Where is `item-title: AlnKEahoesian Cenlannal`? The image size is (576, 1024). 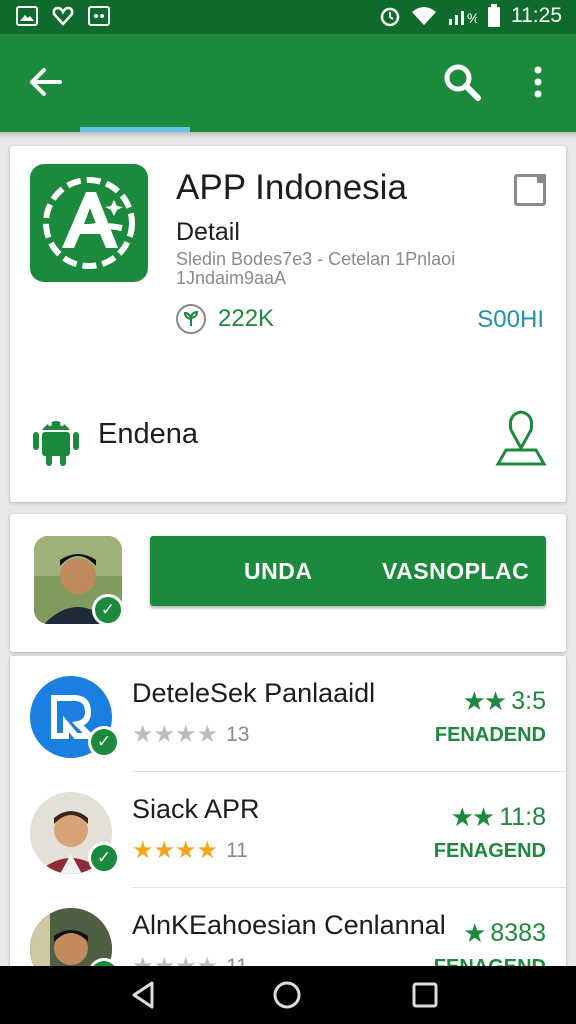
item-title: AlnKEahoesian Cenlannal is located at coordinates (289, 925).